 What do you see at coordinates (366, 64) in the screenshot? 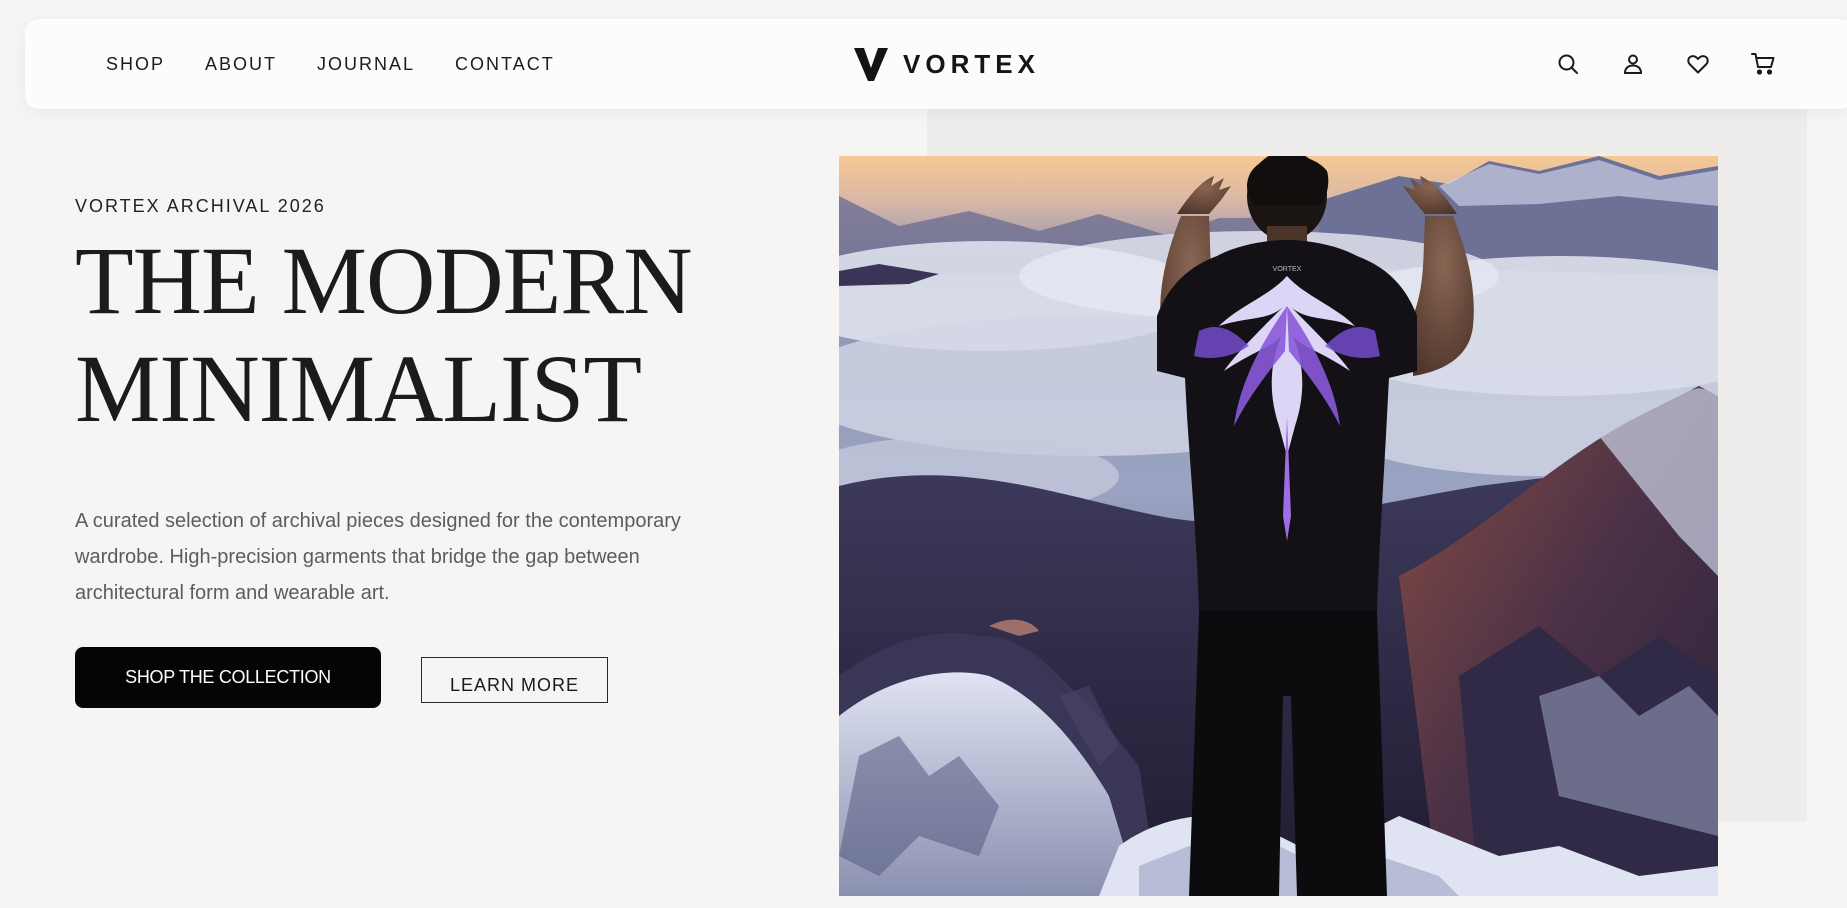
I see `nav-link-journal: JOURNAL` at bounding box center [366, 64].